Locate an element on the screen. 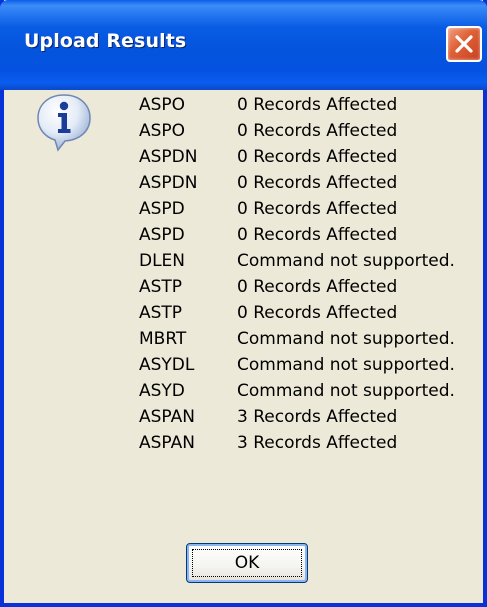 The image size is (487, 607). result-row: ASYDL Command not supported. is located at coordinates (297, 365).